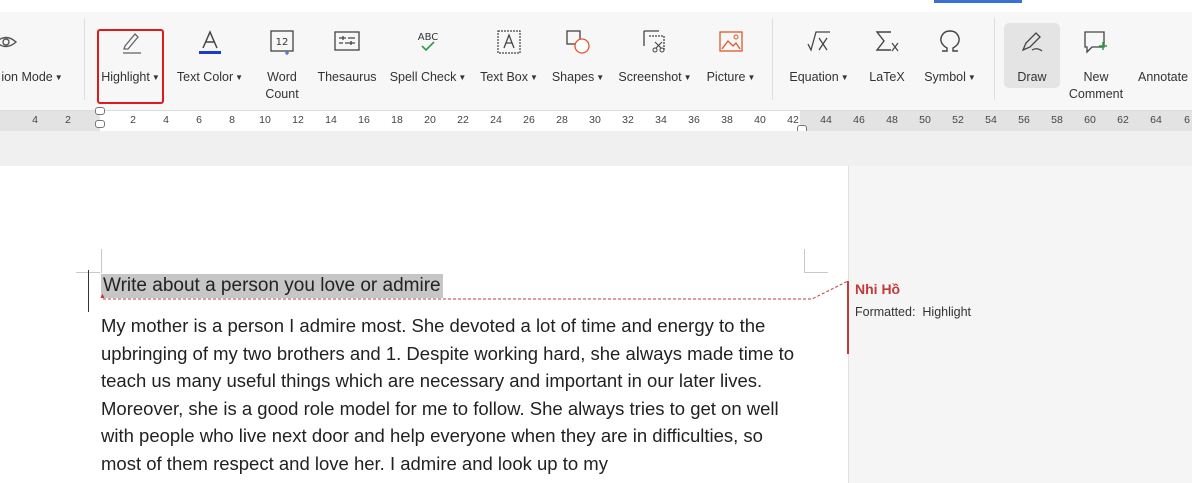 The image size is (1192, 483). I want to click on equation-icon, so click(819, 42).